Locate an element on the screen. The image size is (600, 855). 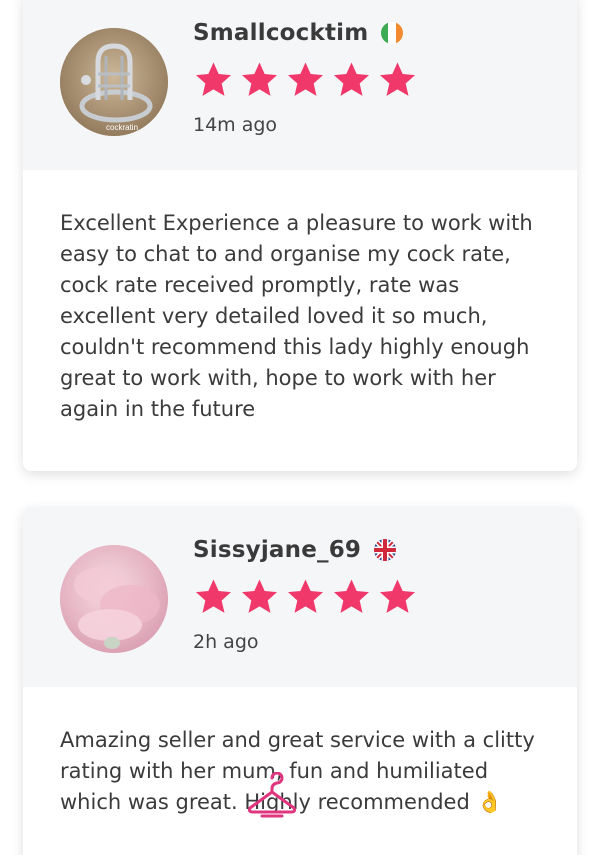
pink-fluffy-avatar-icon is located at coordinates (114, 599).